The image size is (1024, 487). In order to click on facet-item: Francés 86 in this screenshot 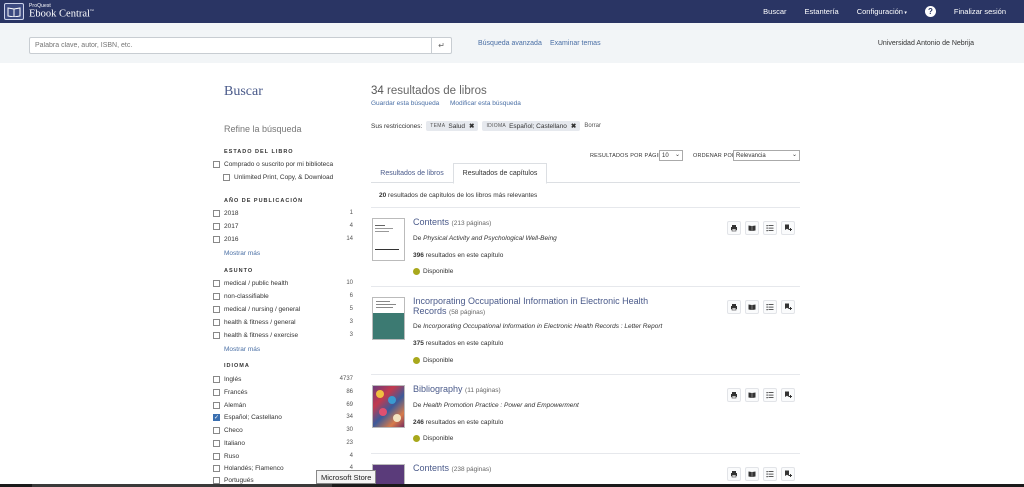, I will do `click(283, 392)`.